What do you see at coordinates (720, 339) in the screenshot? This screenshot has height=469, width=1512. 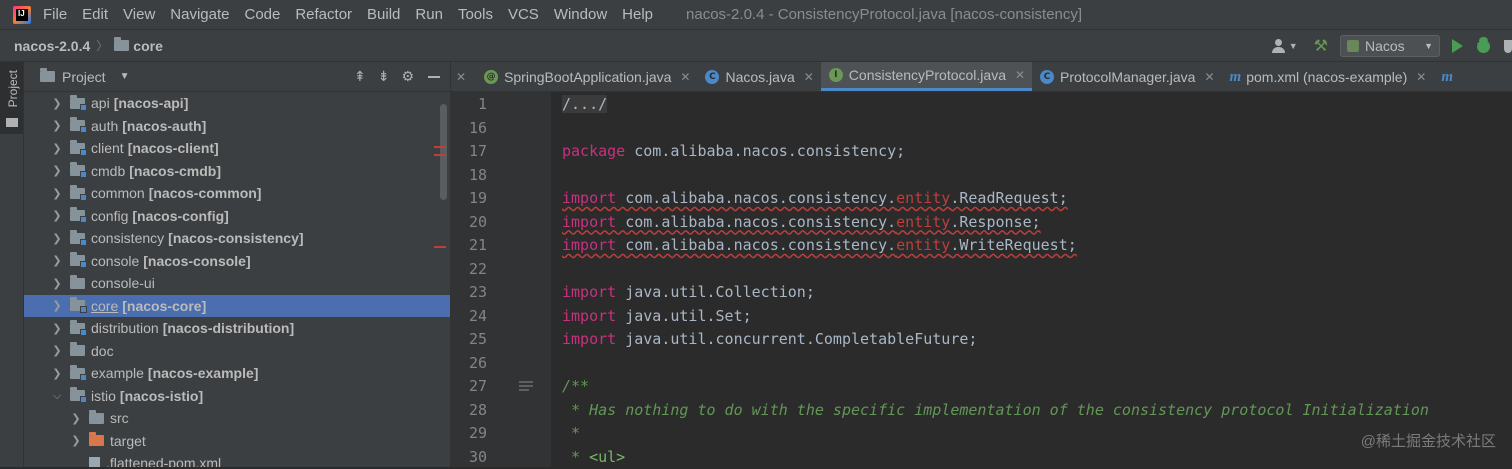 I see `package-name: java.util.concurrent.` at bounding box center [720, 339].